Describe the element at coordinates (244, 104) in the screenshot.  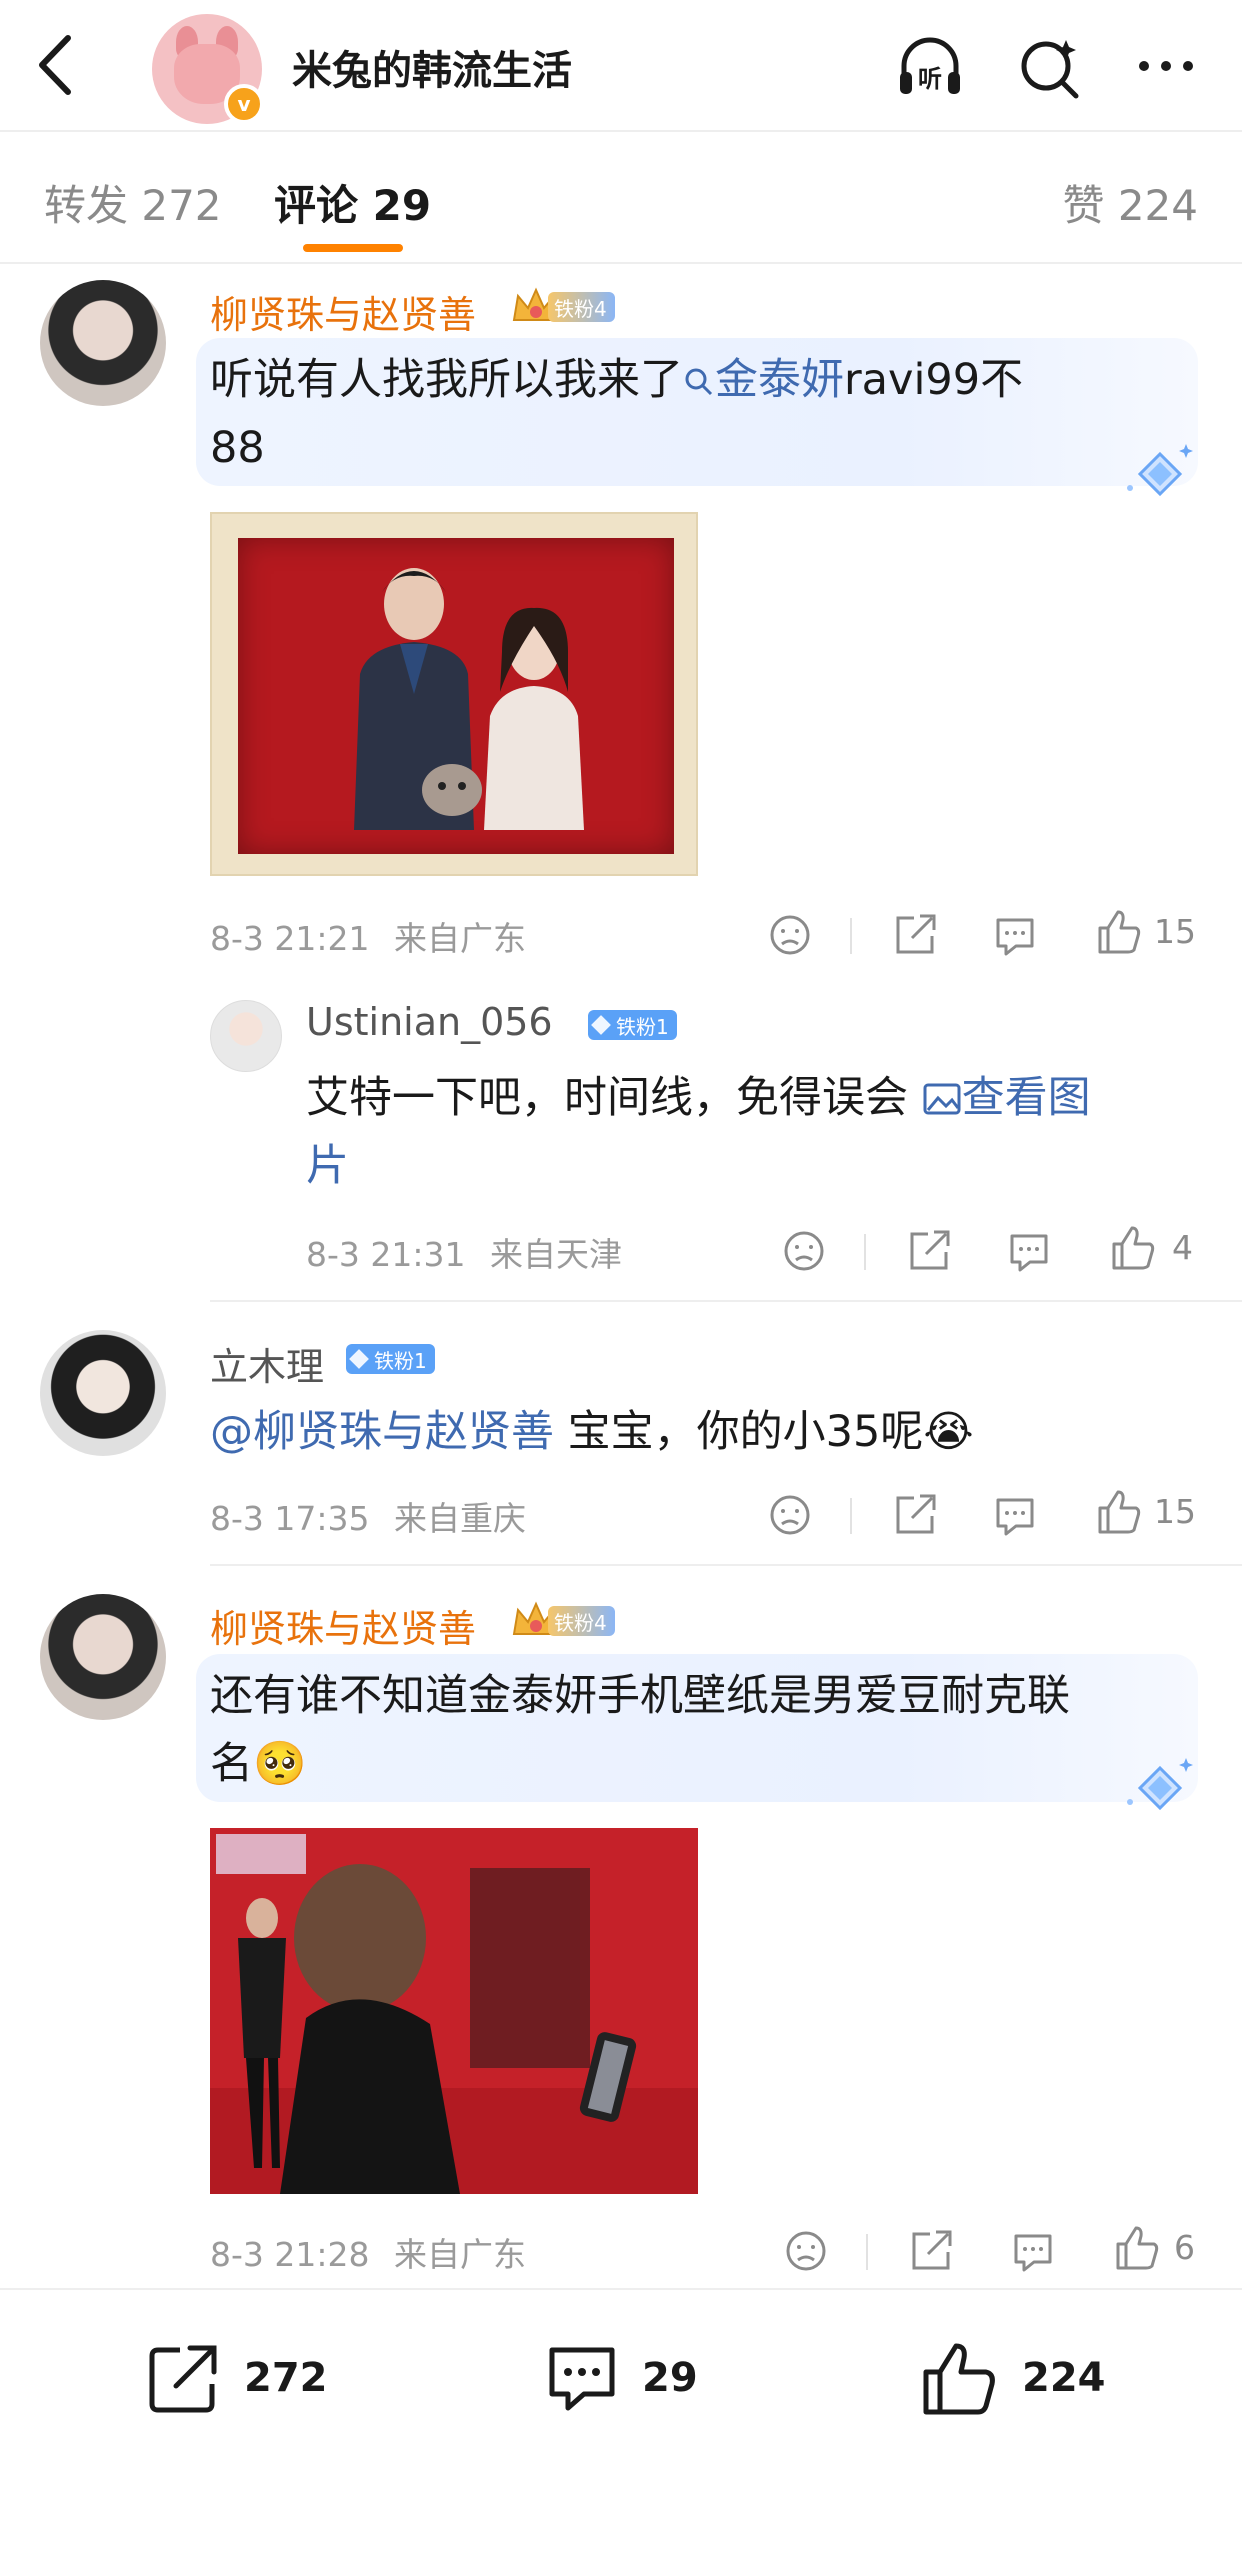
I see `verified-badge-icon: v` at that location.